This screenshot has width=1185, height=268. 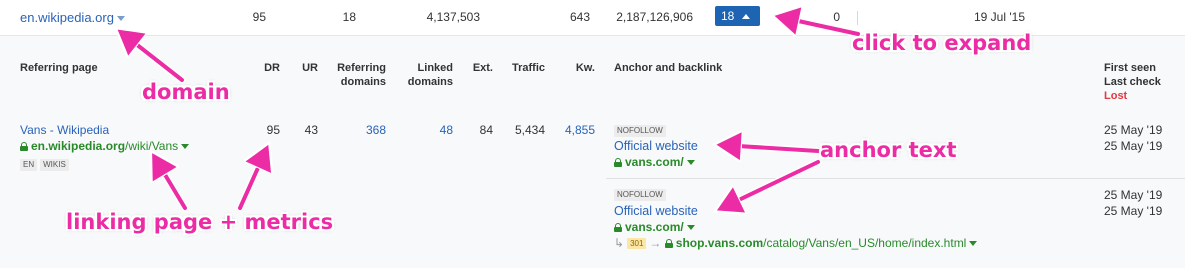 I want to click on arrow-linking-page, so click(x=171, y=184).